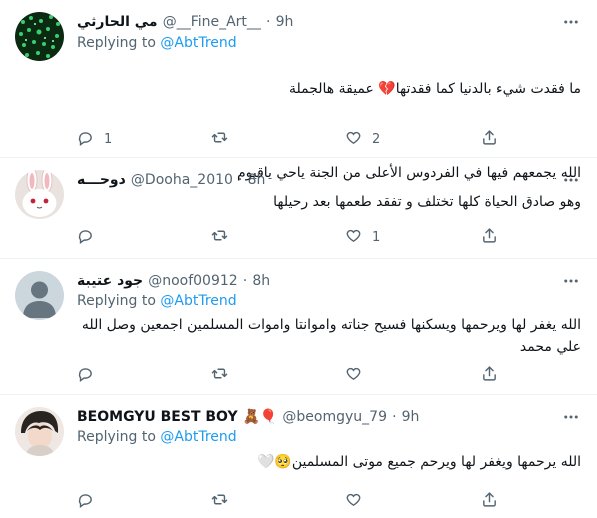  What do you see at coordinates (212, 22) in the screenshot?
I see `handle: @__Fine_Art__` at bounding box center [212, 22].